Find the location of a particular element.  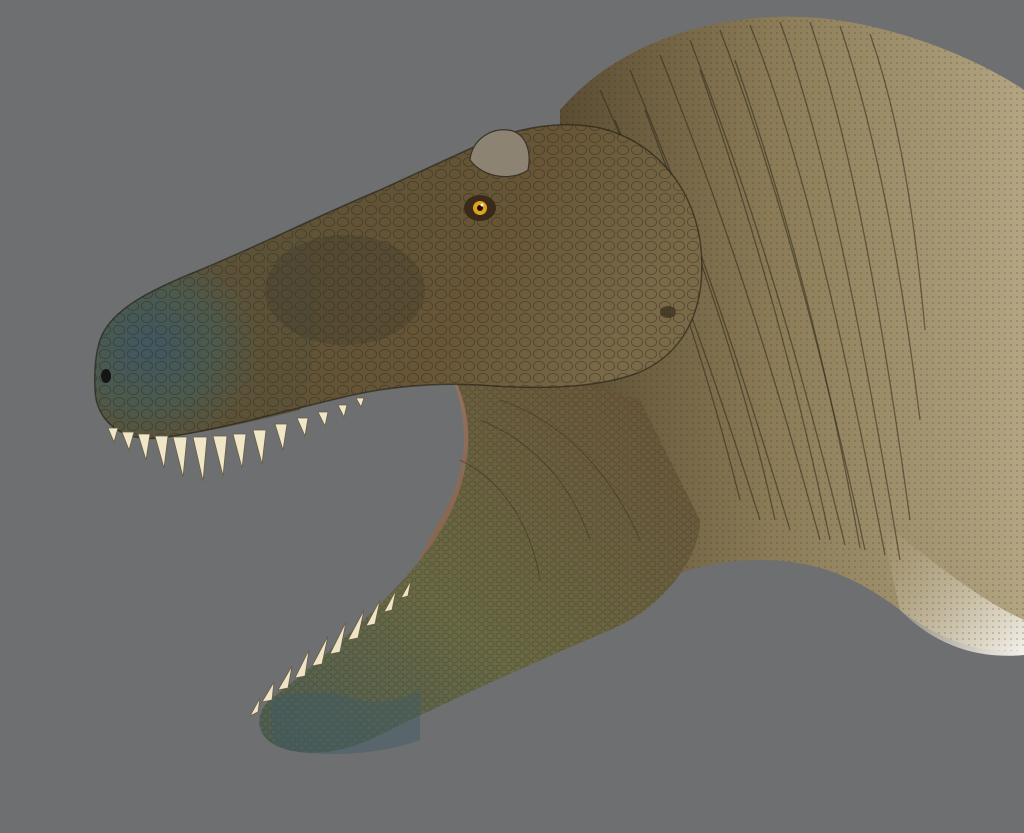

nostril is located at coordinates (106, 376).